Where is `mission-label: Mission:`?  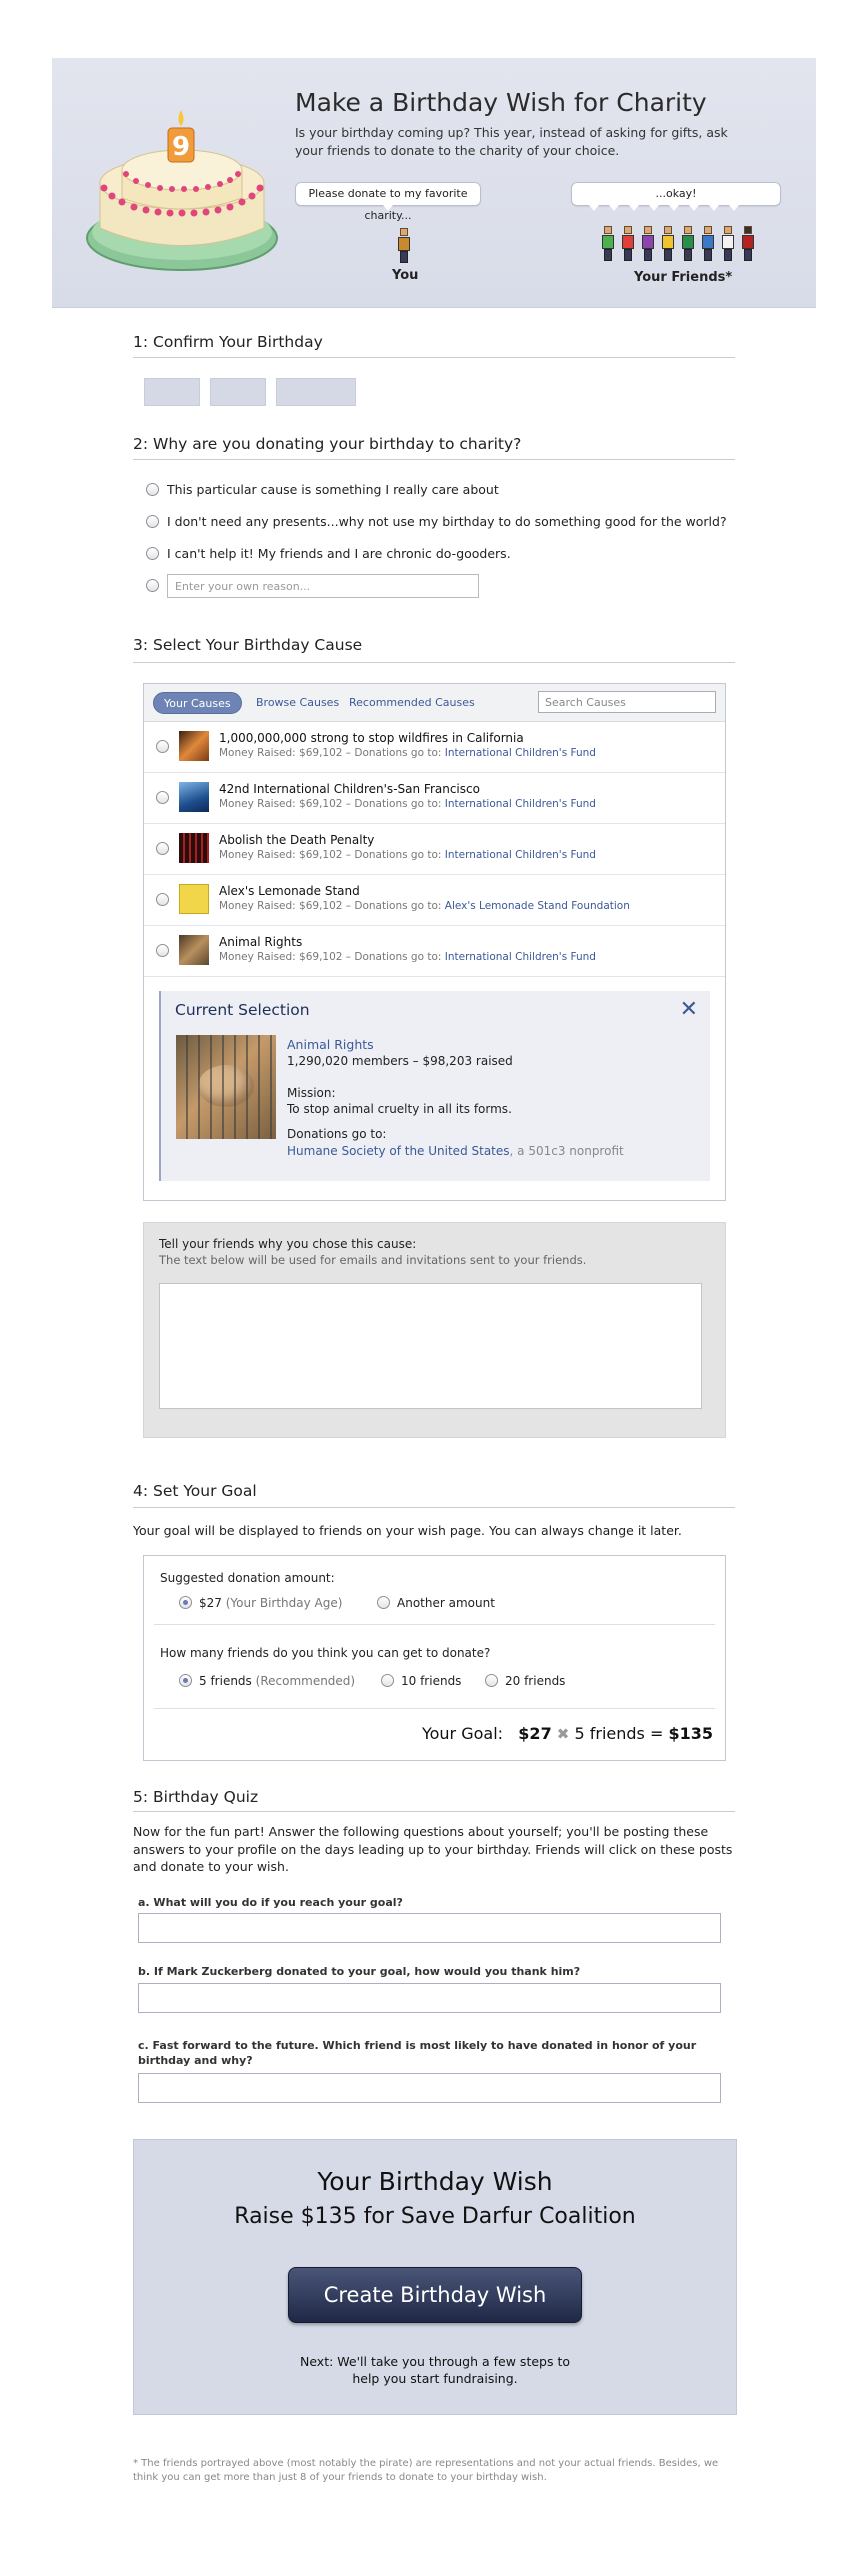 mission-label: Mission: is located at coordinates (311, 1093).